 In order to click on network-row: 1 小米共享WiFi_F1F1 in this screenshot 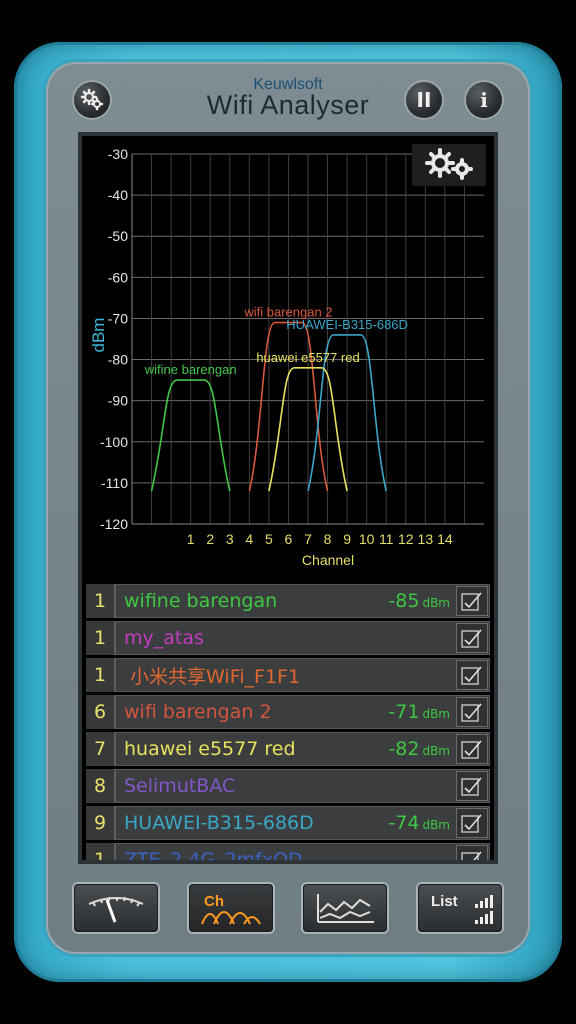, I will do `click(288, 675)`.